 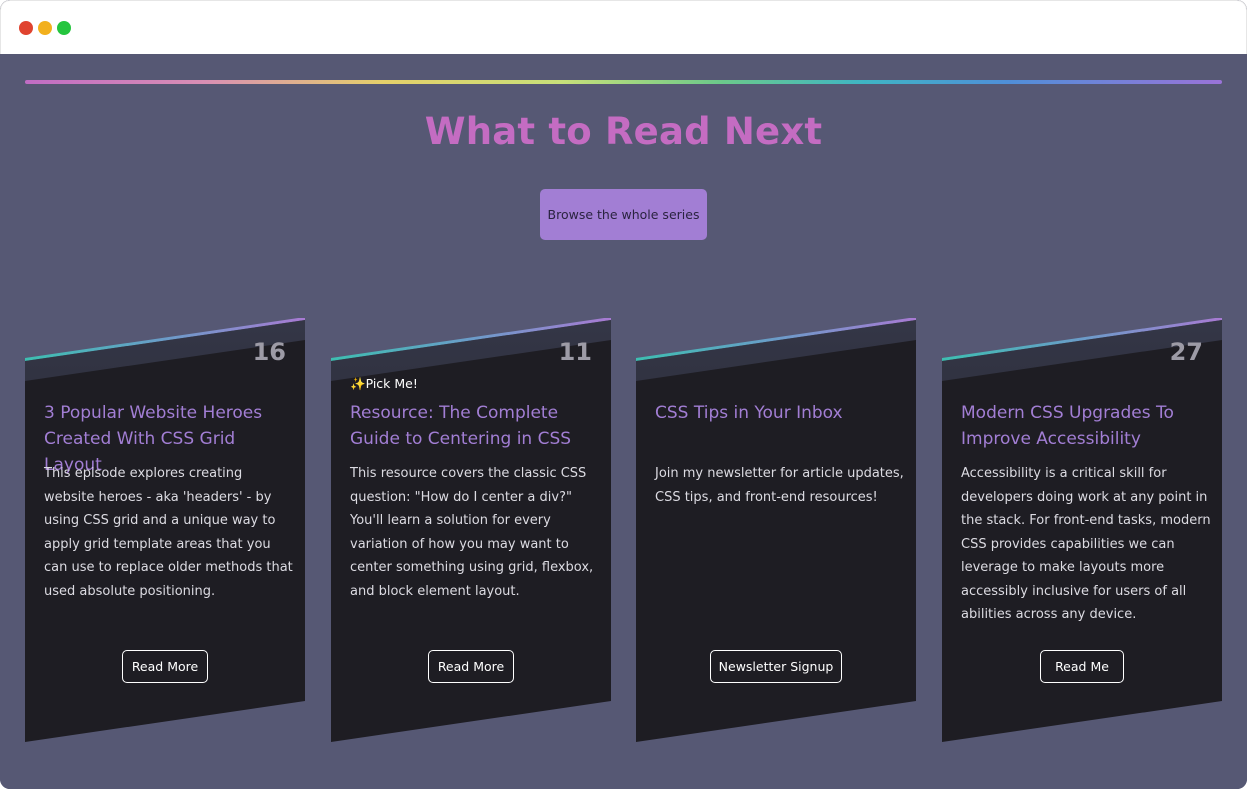 I want to click on browse-series-button: Browse the whole series, so click(x=623, y=214).